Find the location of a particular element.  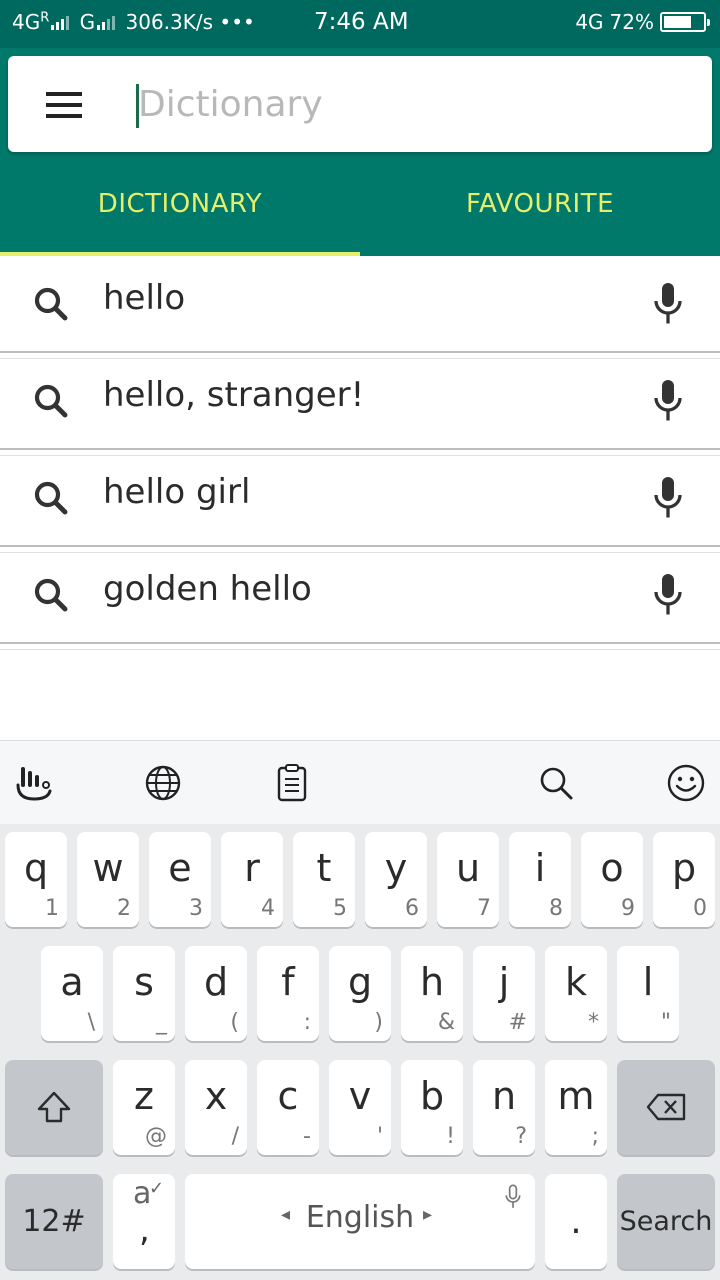

key-l: l " is located at coordinates (648, 993).